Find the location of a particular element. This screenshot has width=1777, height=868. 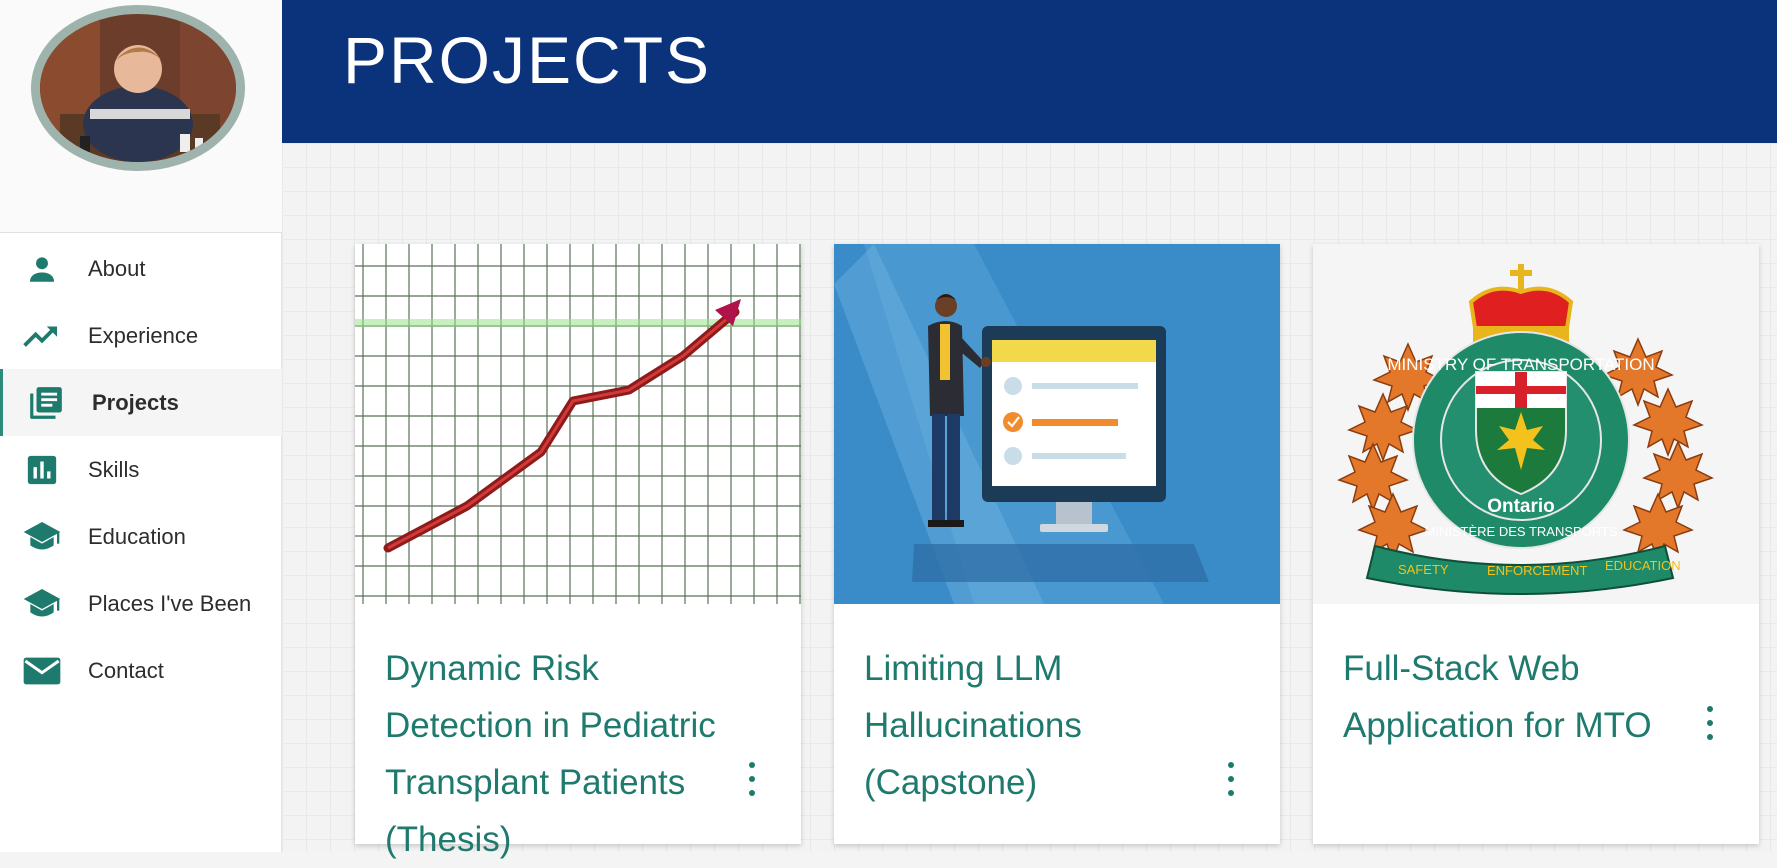

mto-ring-top-text: MINISTRY OF TRANSPORTATION is located at coordinates (1520, 364).